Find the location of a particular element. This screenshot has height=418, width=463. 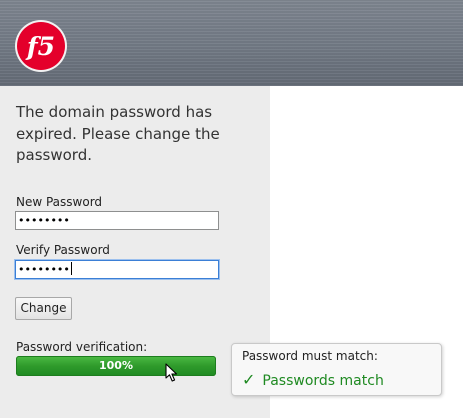

verification-progress-text: 100% is located at coordinates (116, 365).